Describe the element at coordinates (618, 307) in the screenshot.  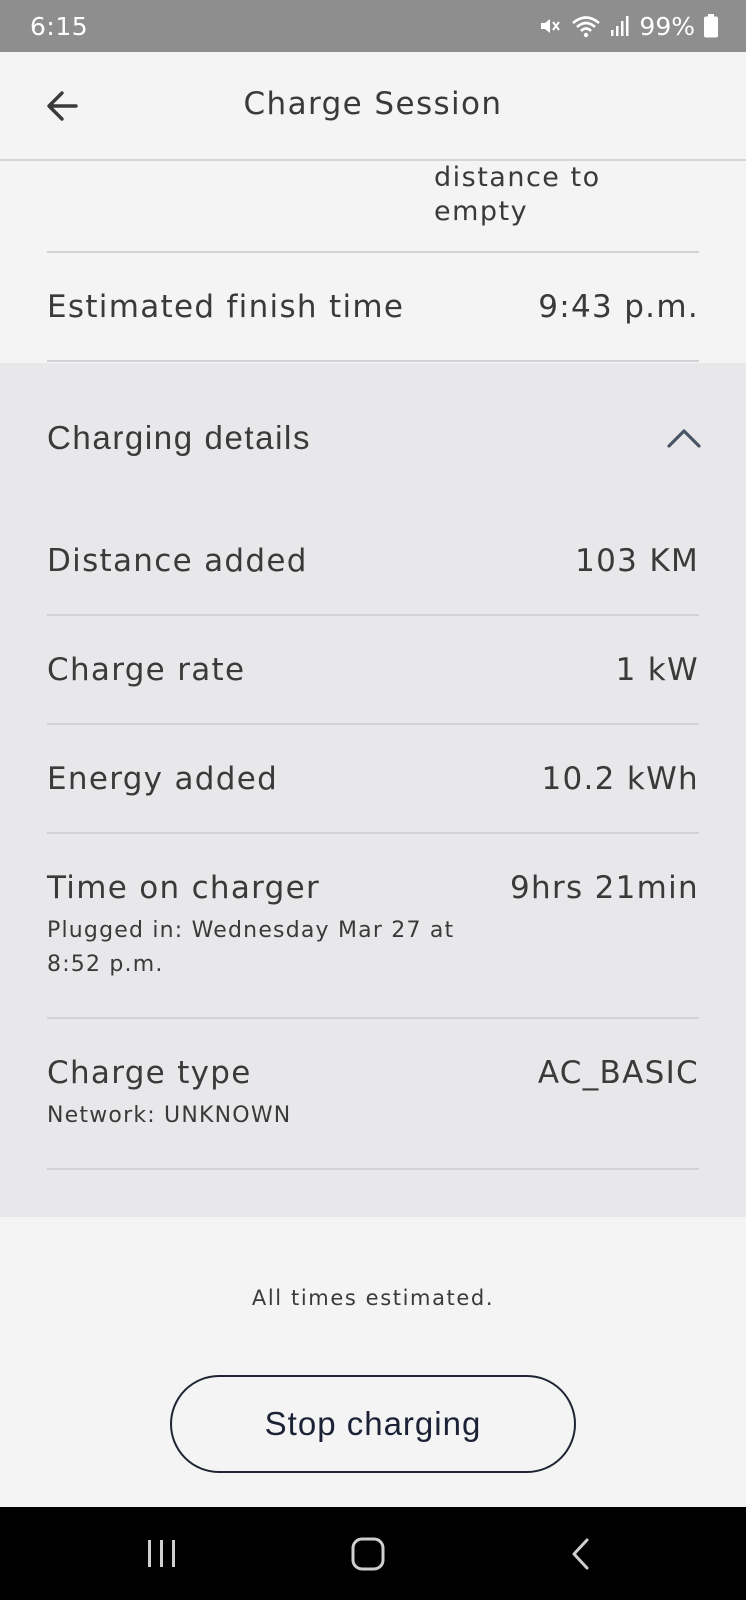
I see `finish-time-value: 9:43 p.m.` at that location.